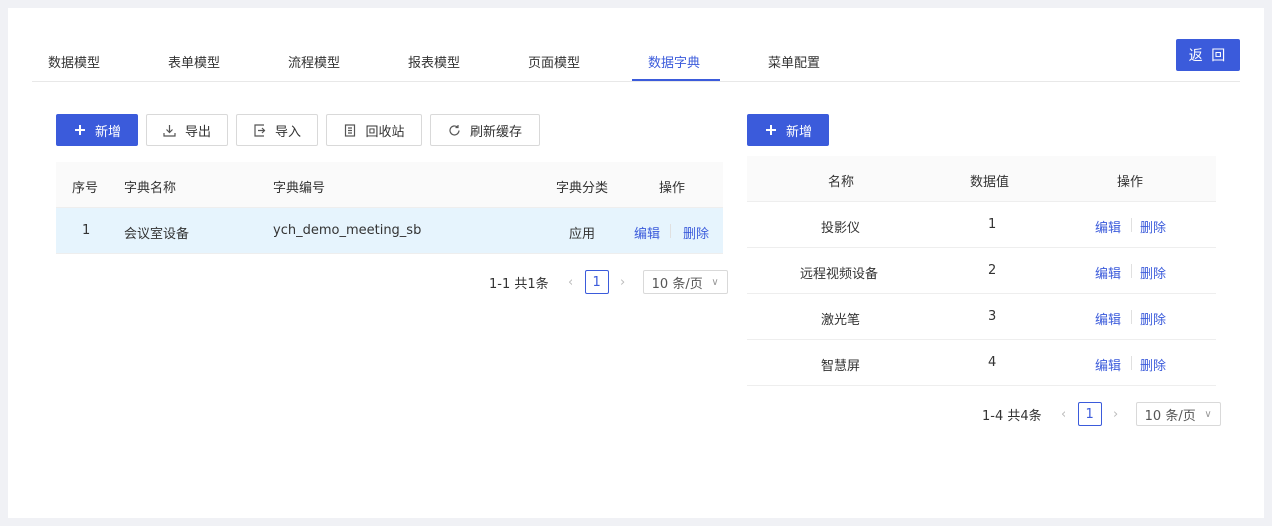 The image size is (1272, 526). I want to click on recycle-bin-button: 回收站, so click(374, 130).